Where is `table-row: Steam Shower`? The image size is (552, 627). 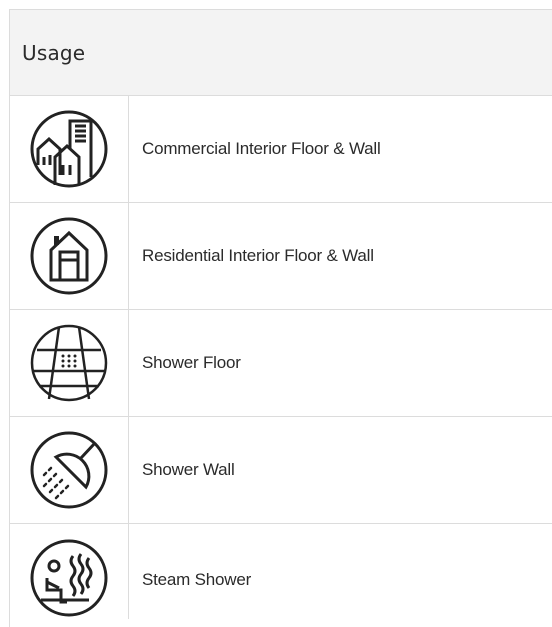 table-row: Steam Shower is located at coordinates (281, 571).